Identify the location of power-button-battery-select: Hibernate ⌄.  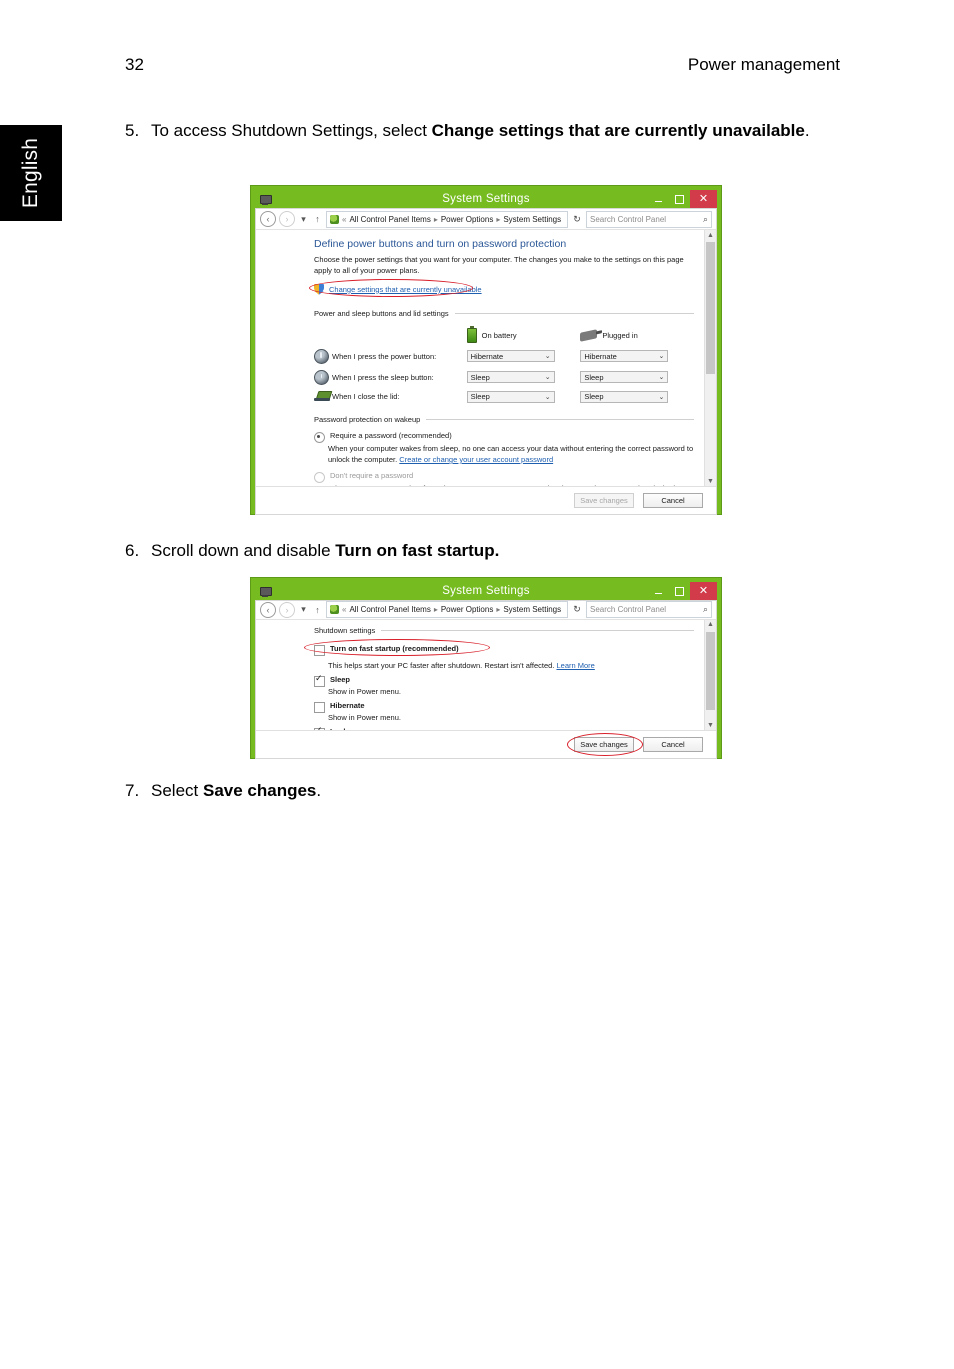
(510, 356).